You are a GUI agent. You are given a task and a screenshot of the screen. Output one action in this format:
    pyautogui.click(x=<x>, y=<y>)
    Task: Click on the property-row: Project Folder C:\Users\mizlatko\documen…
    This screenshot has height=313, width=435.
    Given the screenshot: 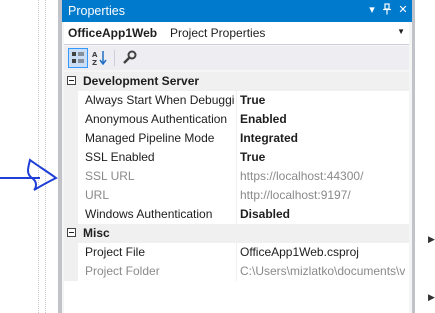 What is the action you would take?
    pyautogui.click(x=236, y=271)
    